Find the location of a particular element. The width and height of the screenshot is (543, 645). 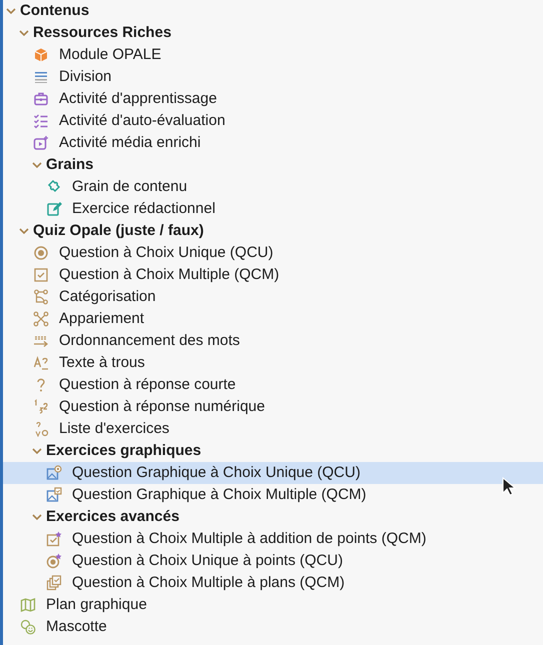

puzzle-icon is located at coordinates (54, 187).